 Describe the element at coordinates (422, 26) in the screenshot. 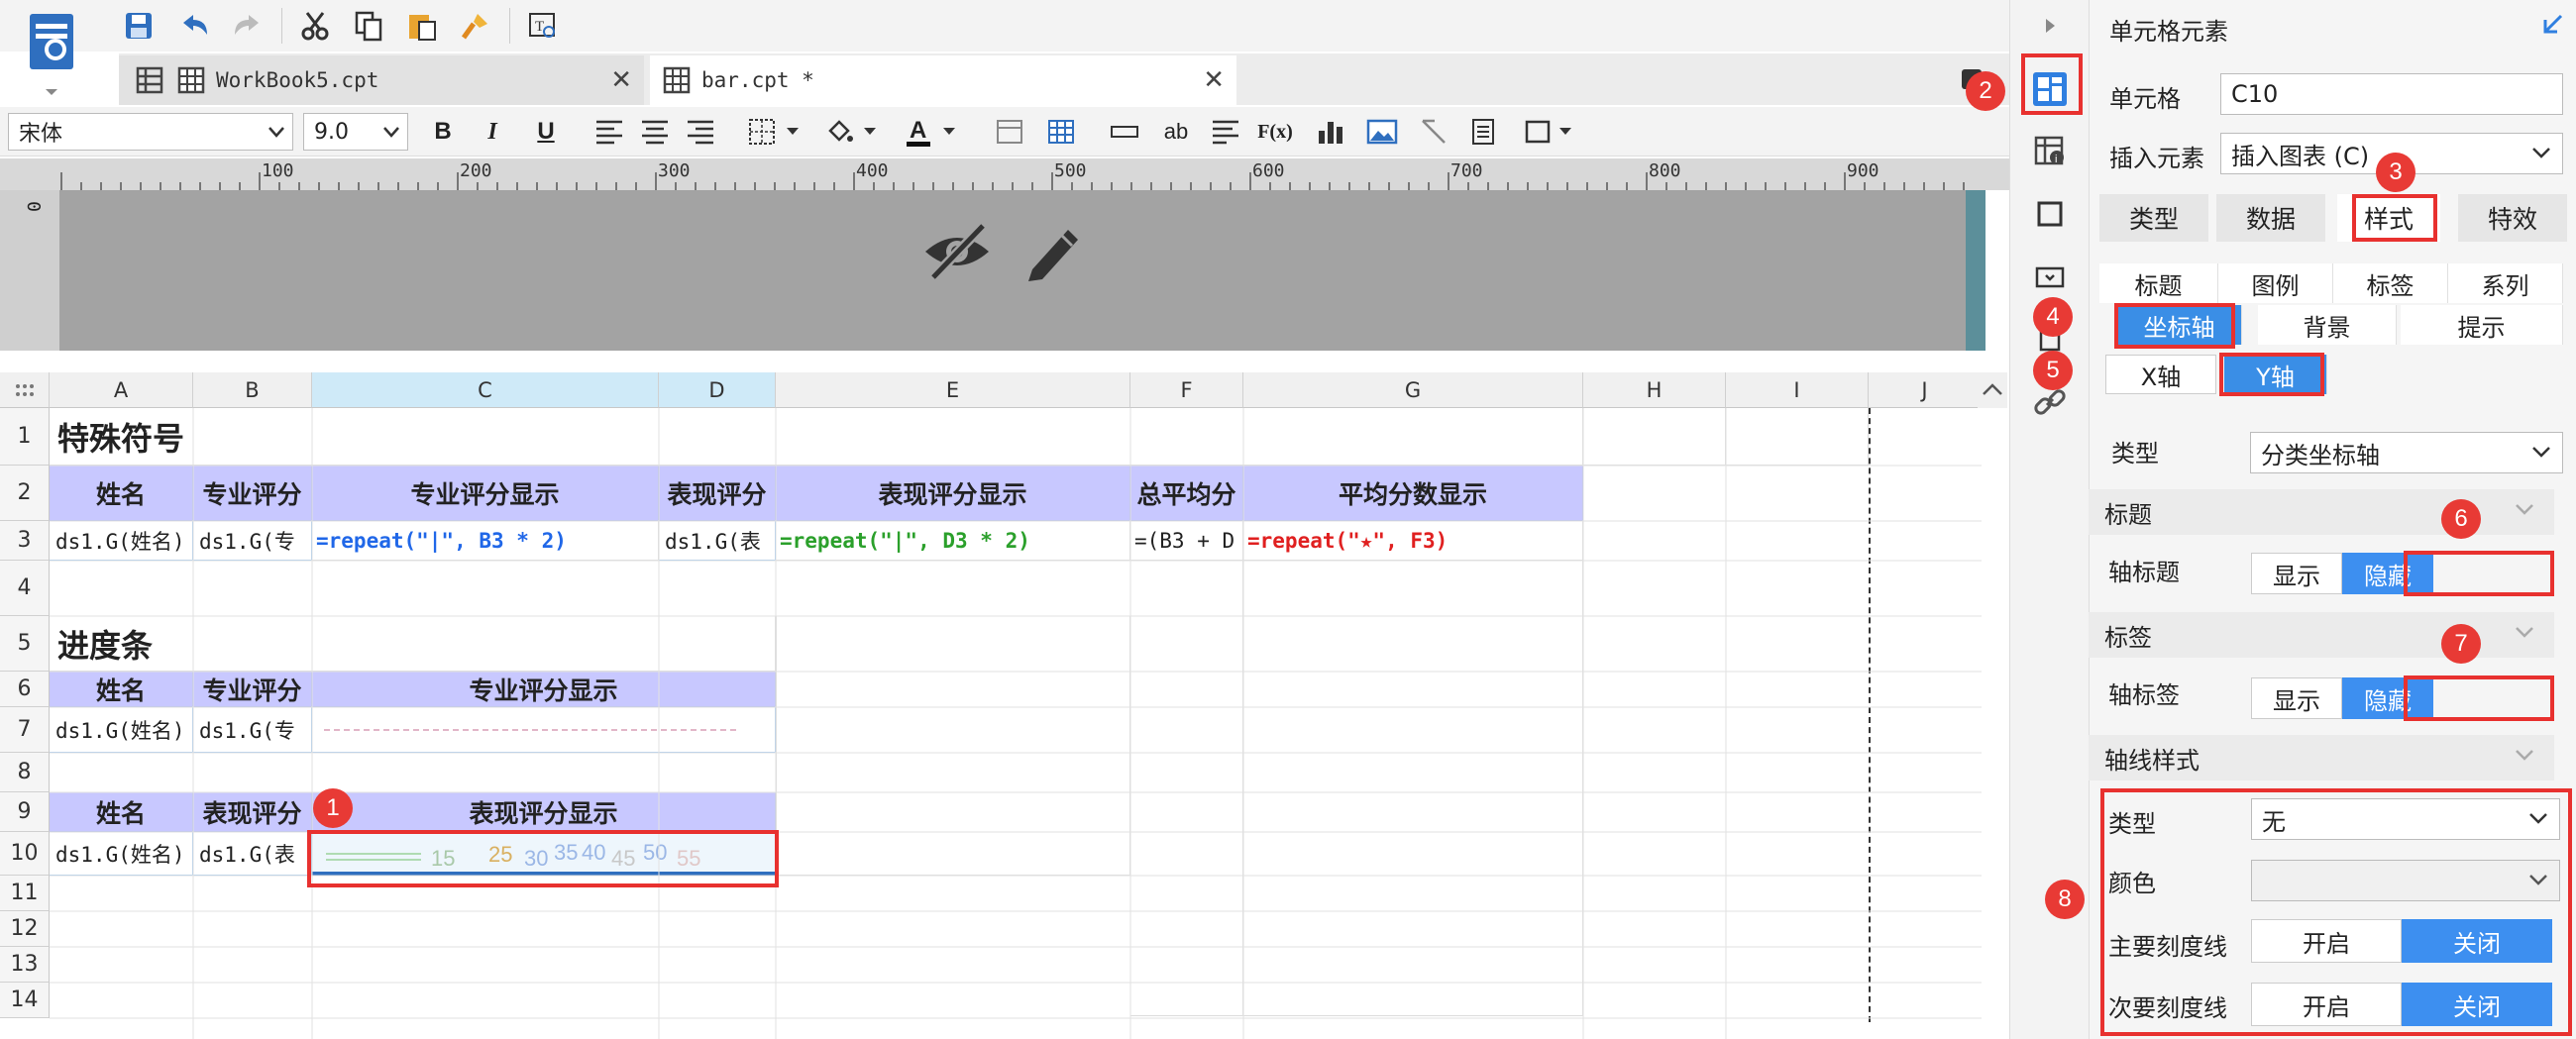

I see `paste-icon` at that location.